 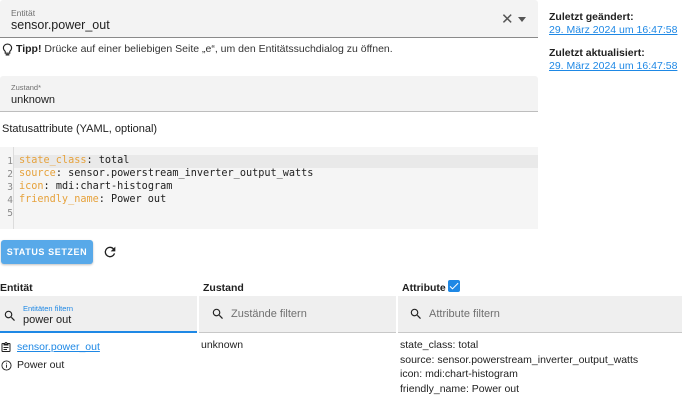 What do you see at coordinates (108, 160) in the screenshot?
I see `yaml-value: : total` at bounding box center [108, 160].